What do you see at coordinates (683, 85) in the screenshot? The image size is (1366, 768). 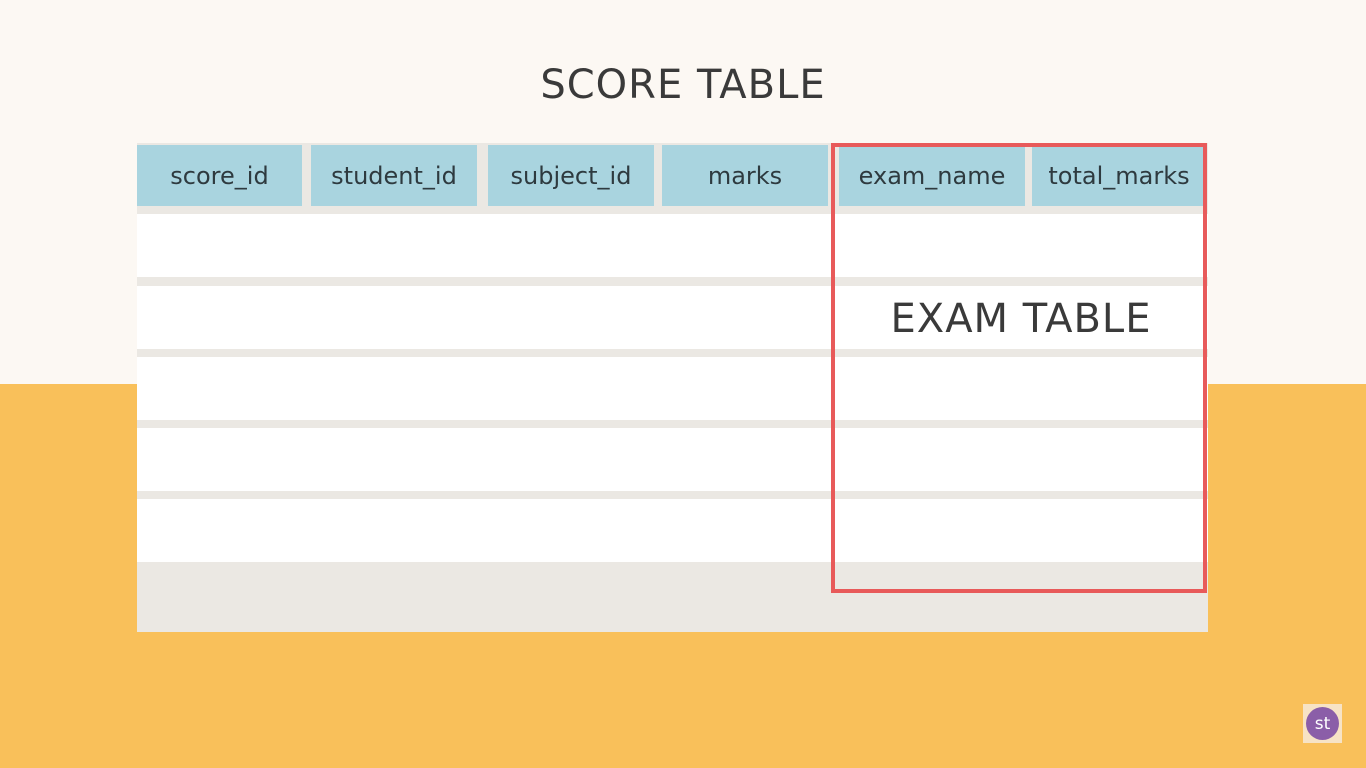 I see `page-title: SCORE TABLE` at bounding box center [683, 85].